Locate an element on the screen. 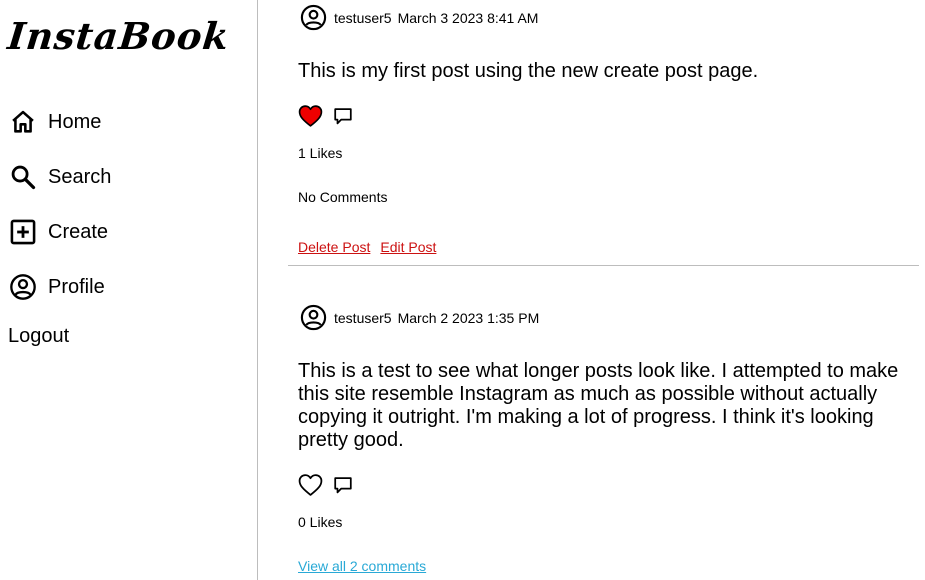  post-date: March 3 2023 8:41 AM is located at coordinates (468, 17).